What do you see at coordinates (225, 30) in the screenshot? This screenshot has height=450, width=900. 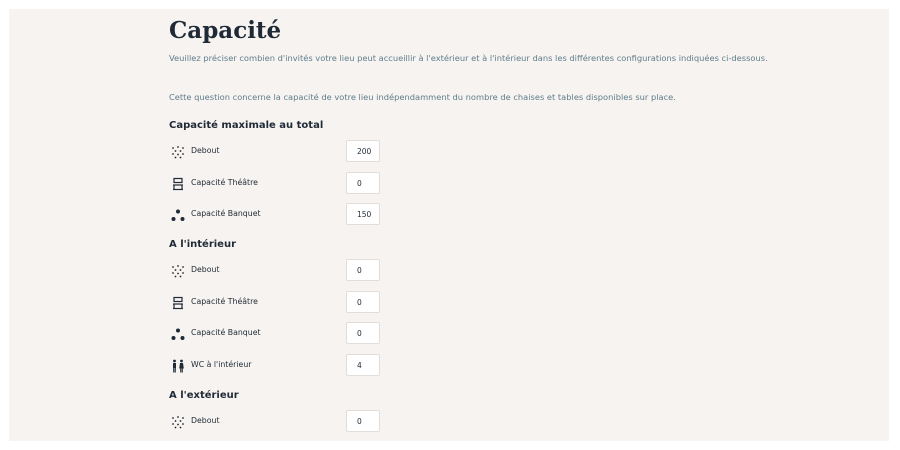 I see `page-title: Capacité` at bounding box center [225, 30].